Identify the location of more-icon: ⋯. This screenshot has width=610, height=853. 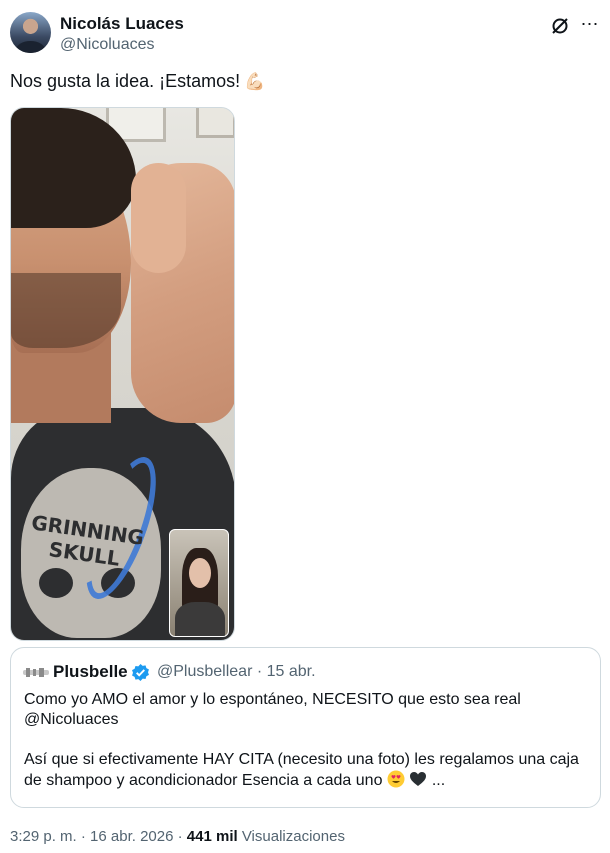
(590, 24).